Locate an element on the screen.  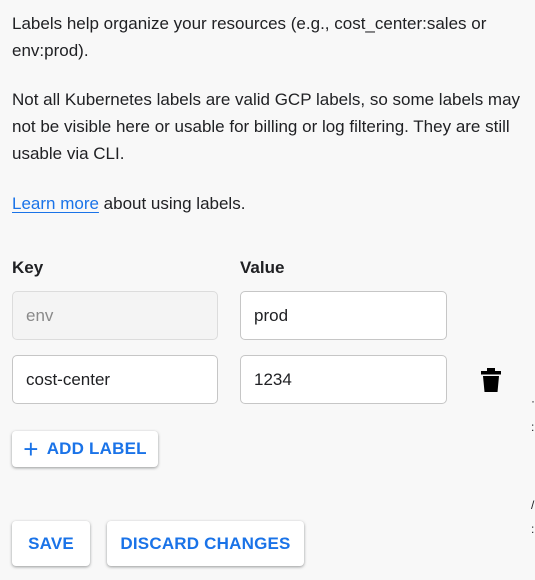
add-label-text: ADD LABEL is located at coordinates (96, 448).